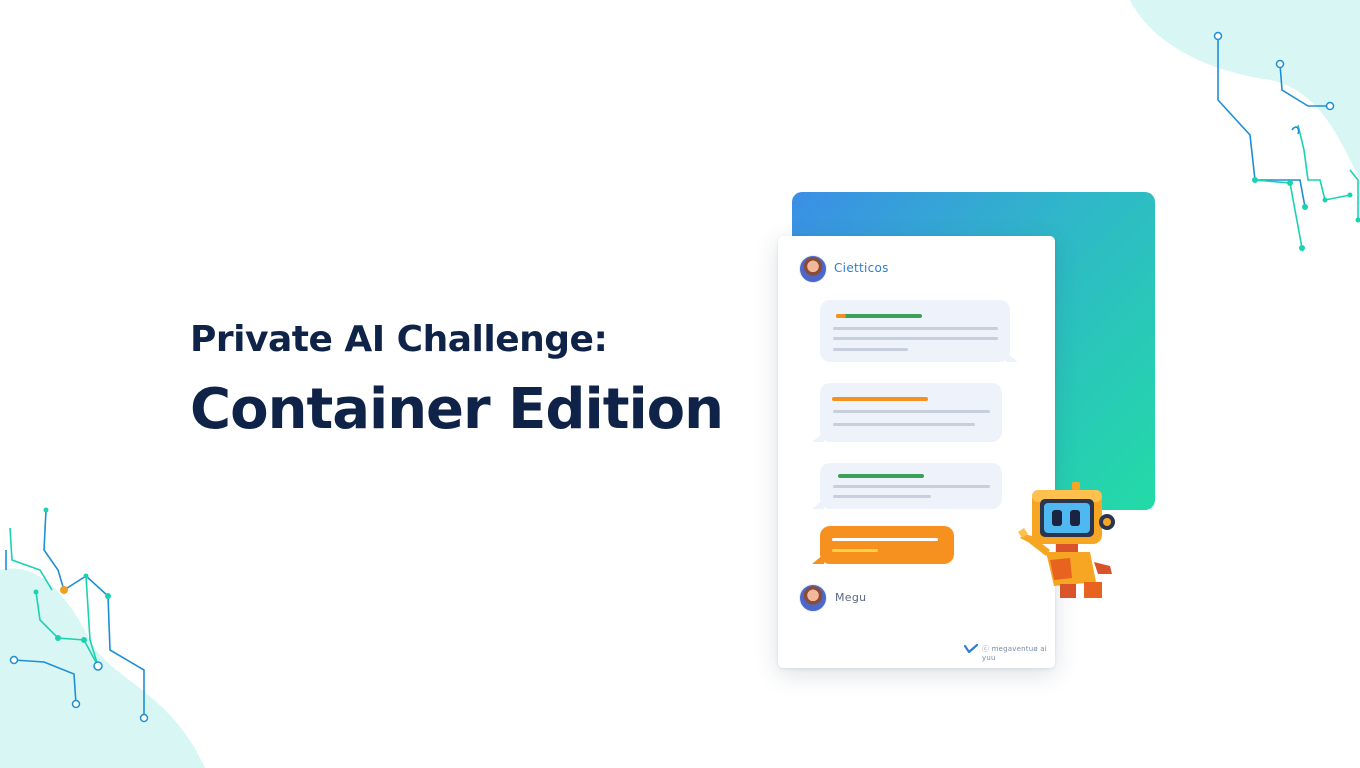 Image resolution: width=1360 pixels, height=768 pixels. Describe the element at coordinates (1014, 653) in the screenshot. I see `chat-footer-brand: ⓒ megaventuø ai yuu` at that location.